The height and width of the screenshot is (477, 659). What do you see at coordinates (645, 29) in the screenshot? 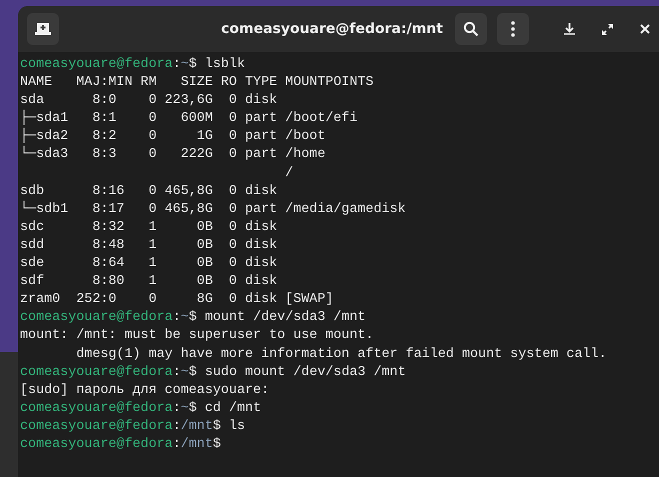
I see `close-icon` at bounding box center [645, 29].